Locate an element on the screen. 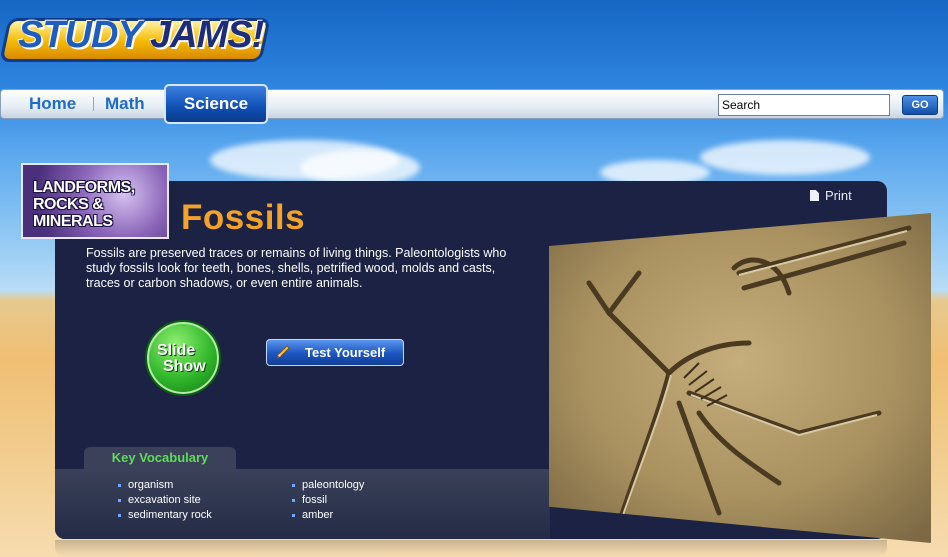  badge-line-1: LANDFORMS, is located at coordinates (84, 187).